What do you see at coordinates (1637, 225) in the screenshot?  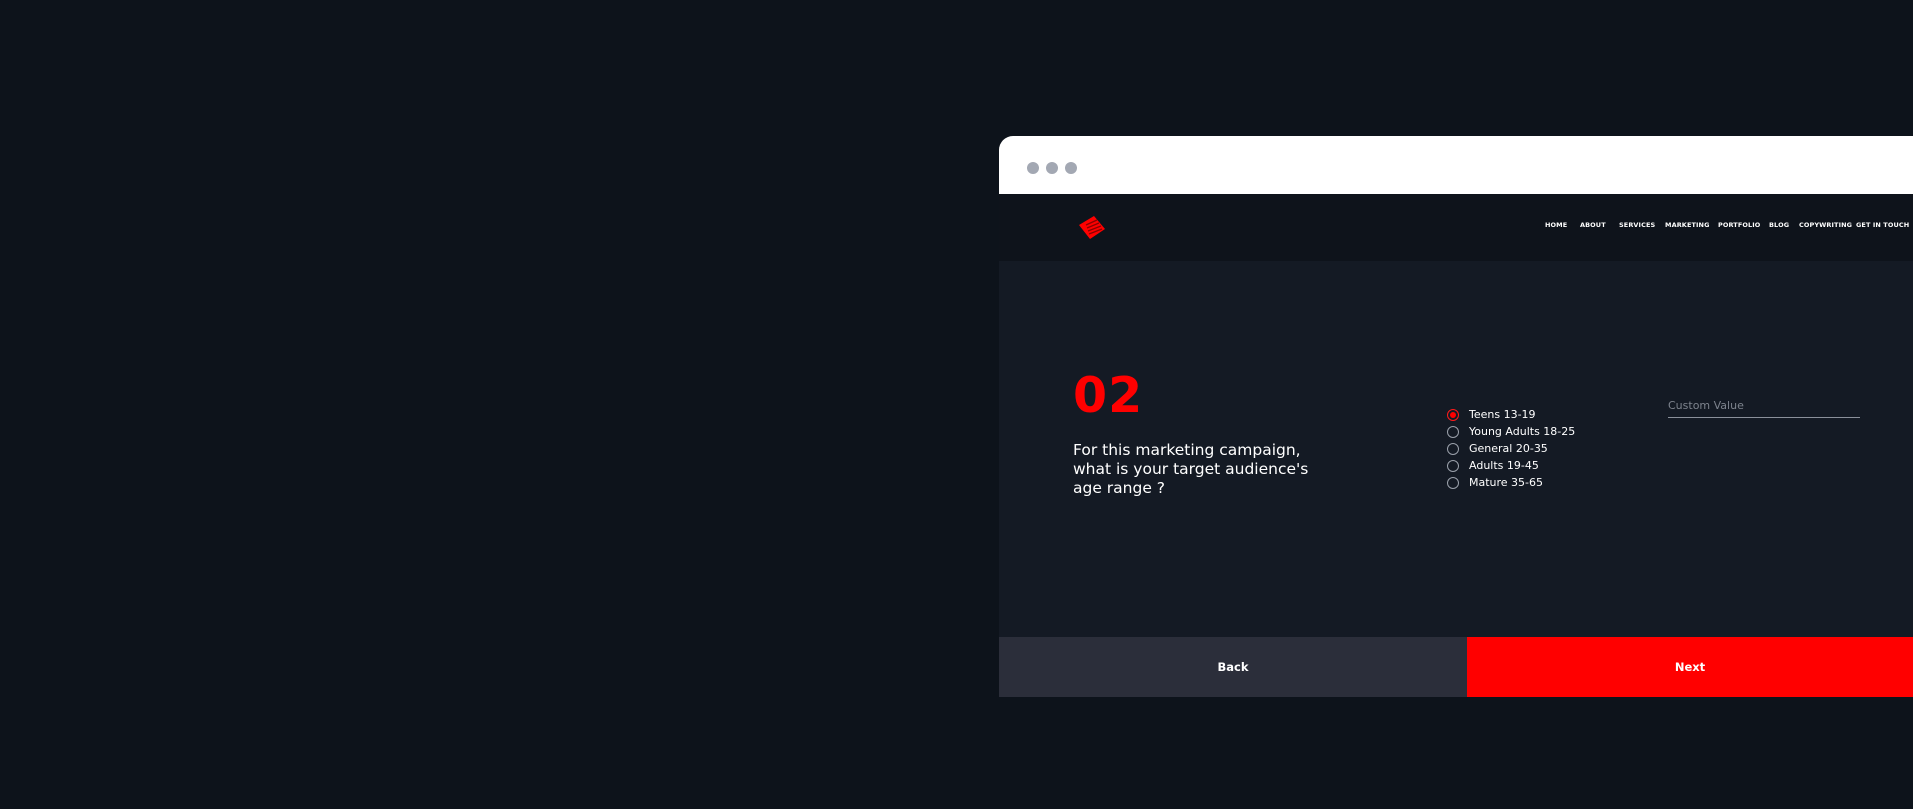 I see `nav-item-services: SERVICES` at bounding box center [1637, 225].